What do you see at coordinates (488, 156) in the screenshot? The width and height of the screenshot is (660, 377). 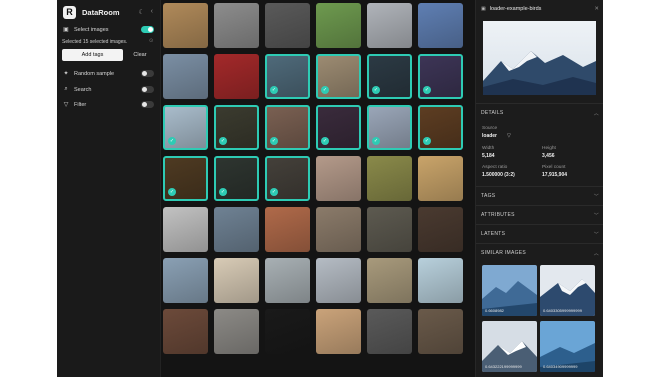 I see `width-value: 5,184` at bounding box center [488, 156].